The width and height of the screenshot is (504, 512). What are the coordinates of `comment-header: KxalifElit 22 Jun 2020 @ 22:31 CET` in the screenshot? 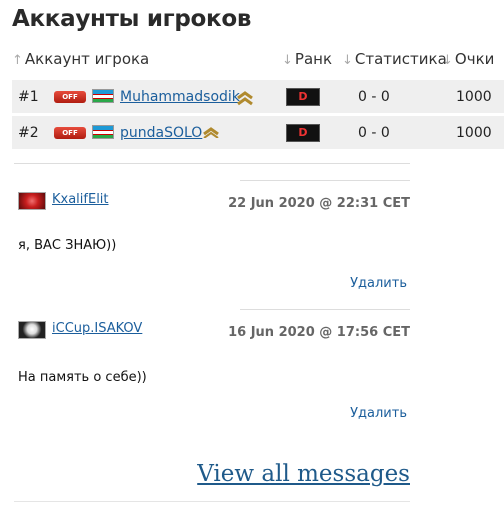 It's located at (214, 203).